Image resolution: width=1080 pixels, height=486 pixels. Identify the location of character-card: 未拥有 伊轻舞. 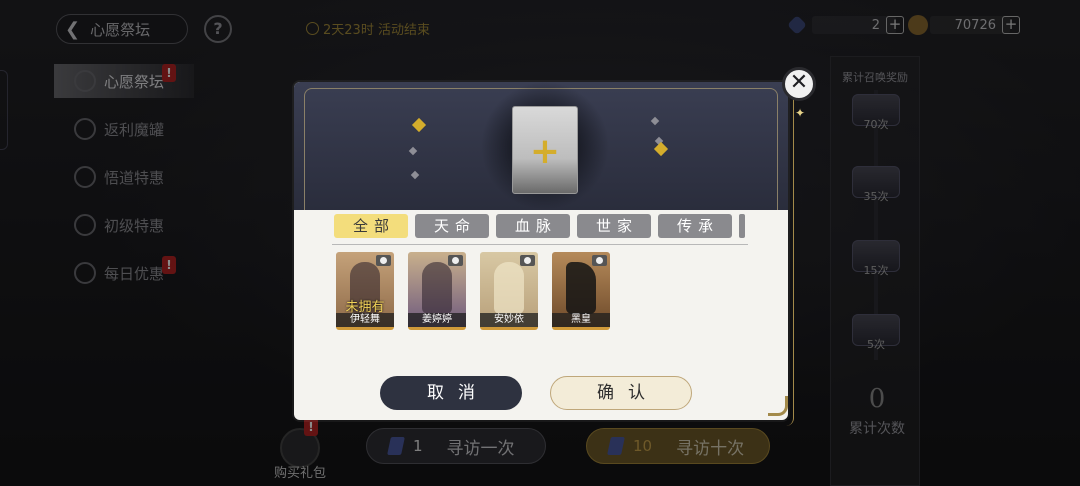
(365, 291).